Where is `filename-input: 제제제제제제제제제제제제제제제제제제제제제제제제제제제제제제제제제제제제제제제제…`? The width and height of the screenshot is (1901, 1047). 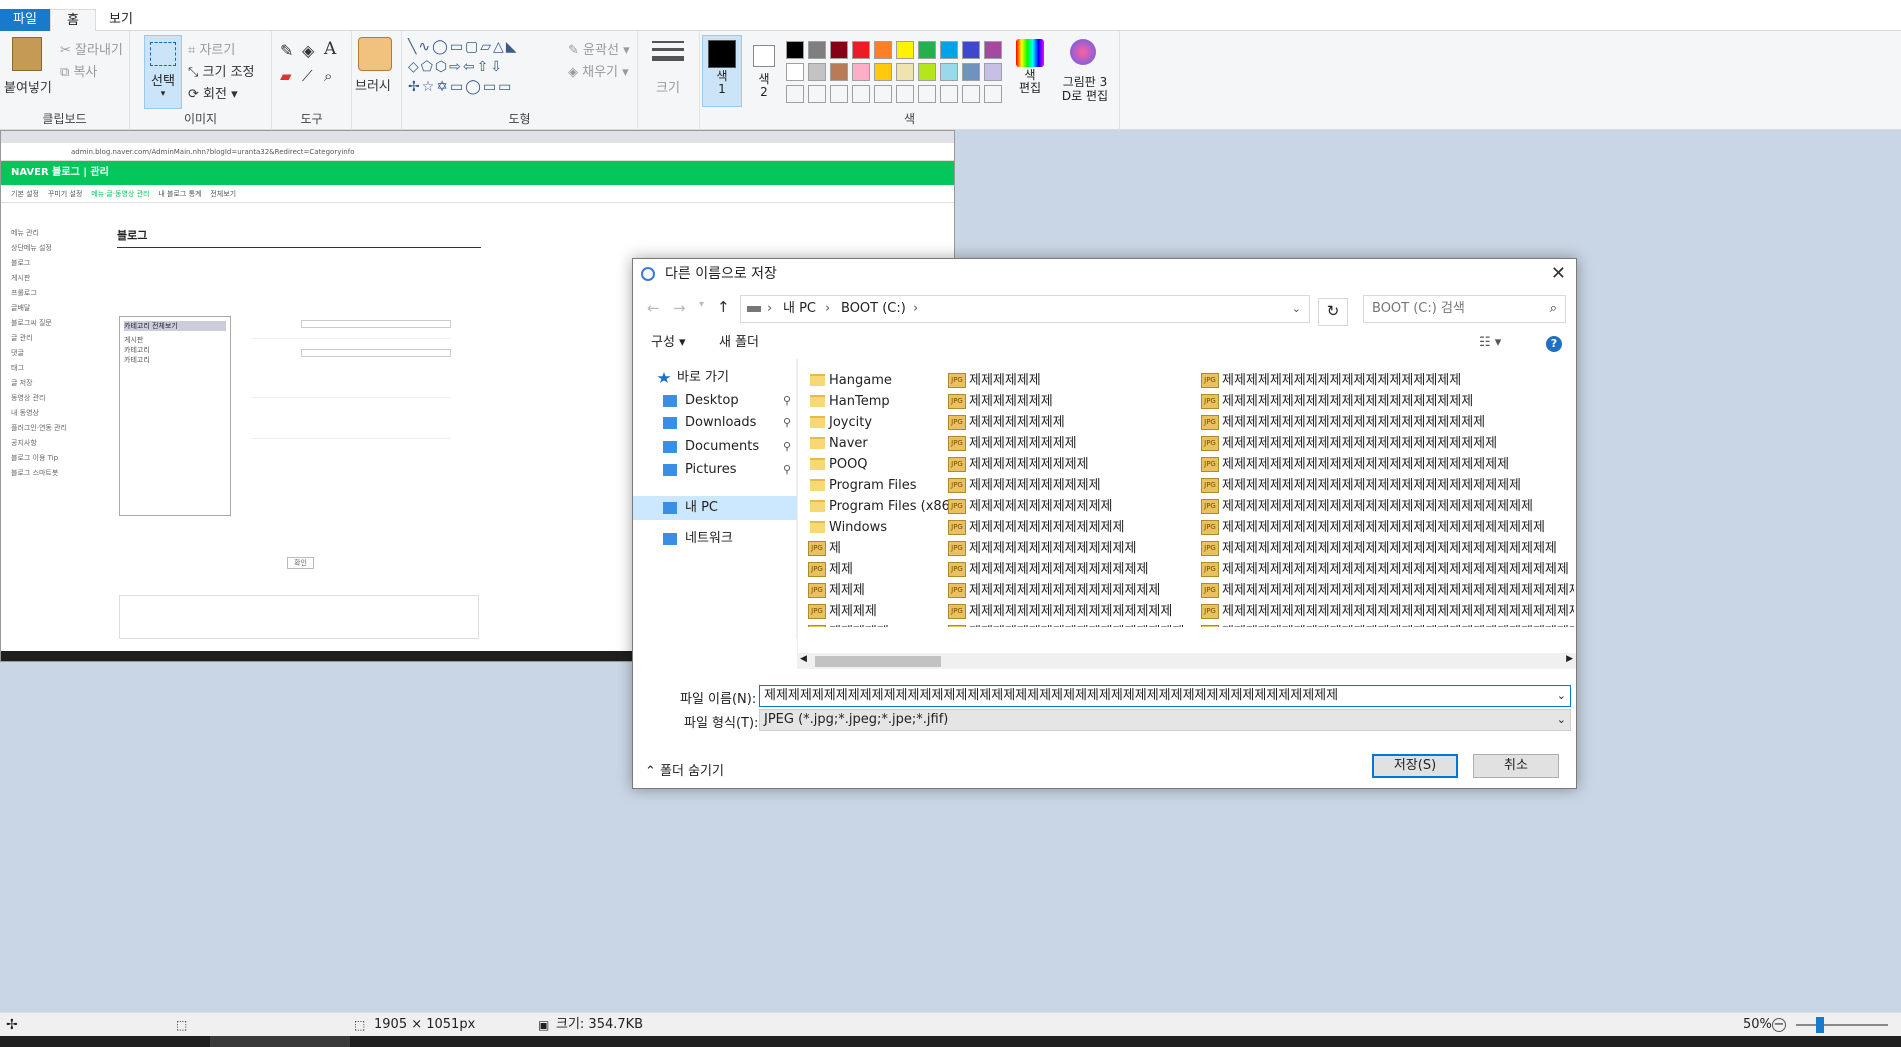
filename-input: 제제제제제제제제제제제제제제제제제제제제제제제제제제제제제제제제제제제제제제제제… is located at coordinates (1165, 696).